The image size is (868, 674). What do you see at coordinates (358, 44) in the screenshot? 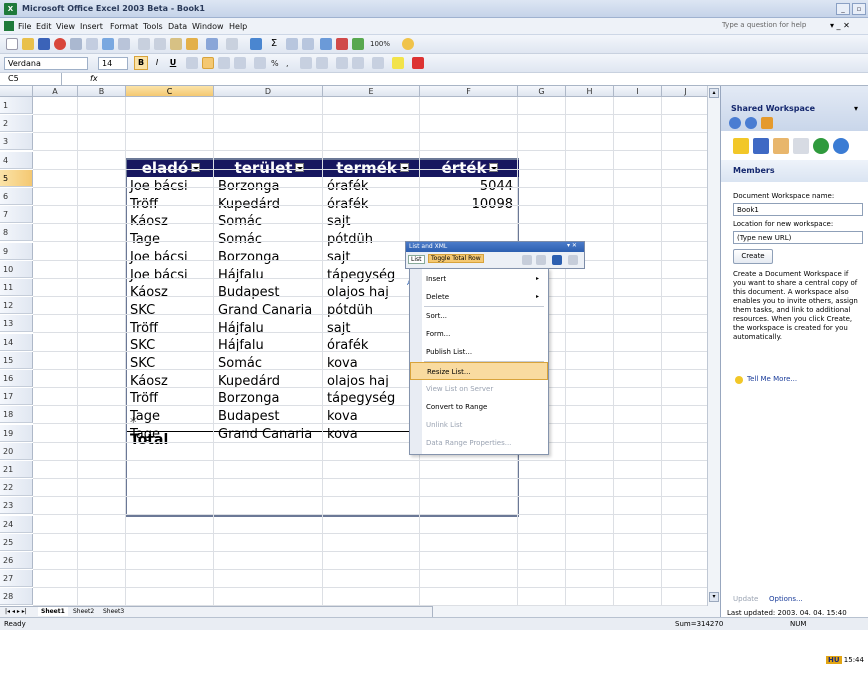
I see `workspace-icon` at bounding box center [358, 44].